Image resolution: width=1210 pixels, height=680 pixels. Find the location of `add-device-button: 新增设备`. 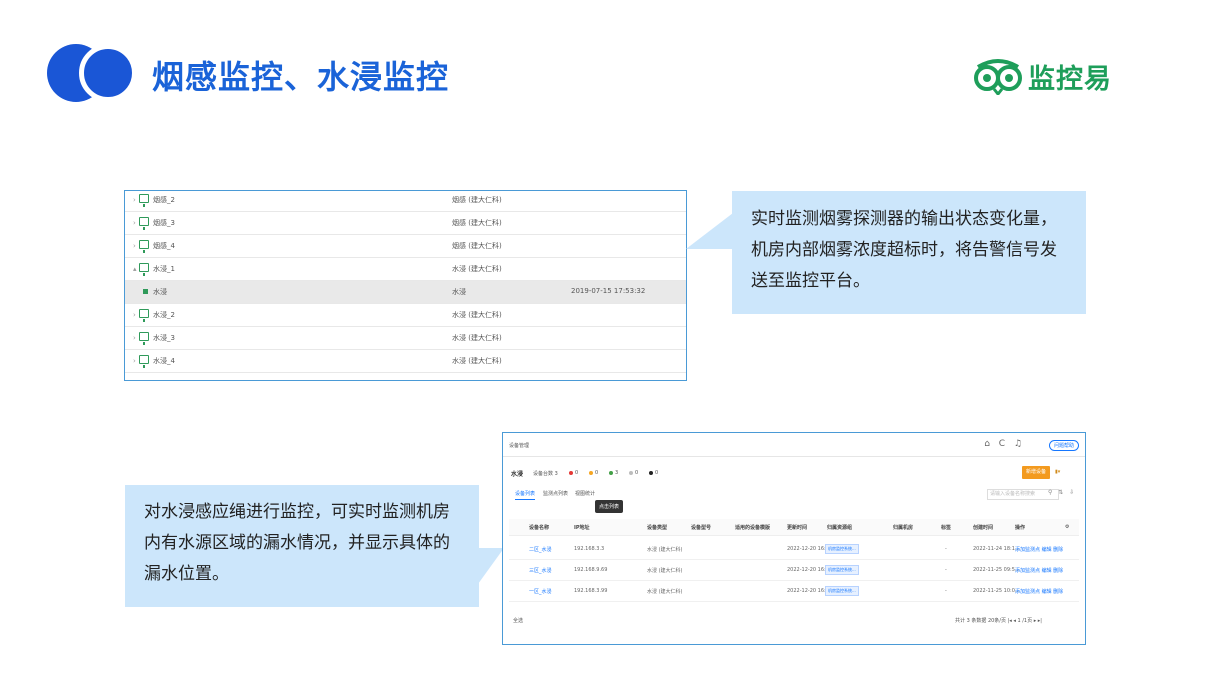

add-device-button: 新增设备 is located at coordinates (1036, 472).